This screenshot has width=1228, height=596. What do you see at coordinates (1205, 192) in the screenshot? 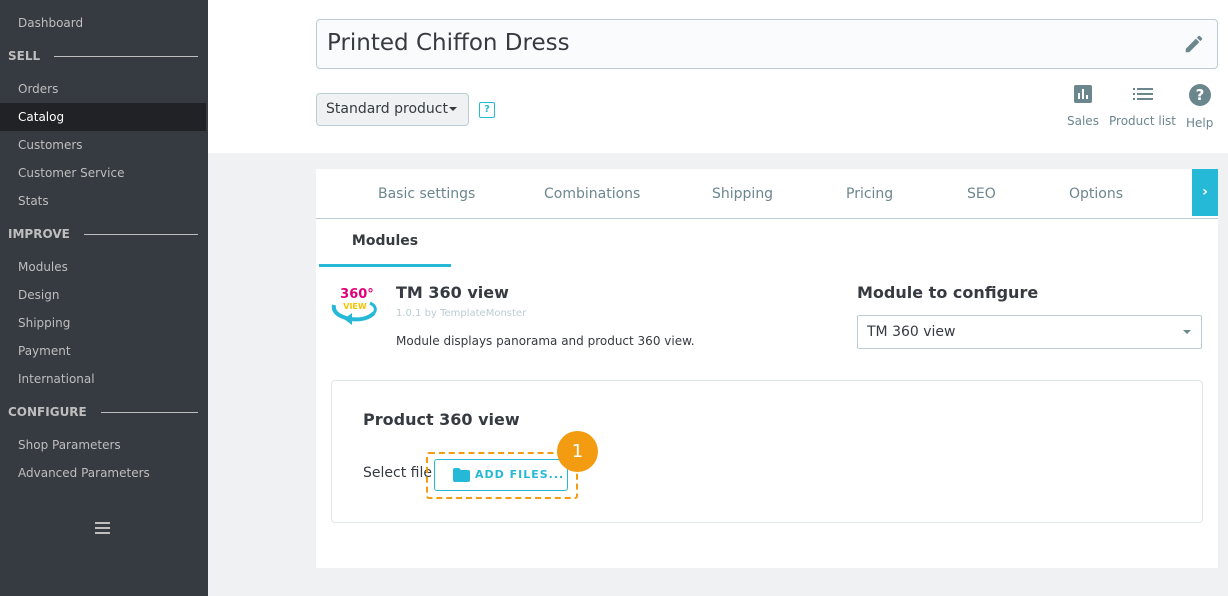
I see `tabs-next-chevron-icon: ›` at bounding box center [1205, 192].